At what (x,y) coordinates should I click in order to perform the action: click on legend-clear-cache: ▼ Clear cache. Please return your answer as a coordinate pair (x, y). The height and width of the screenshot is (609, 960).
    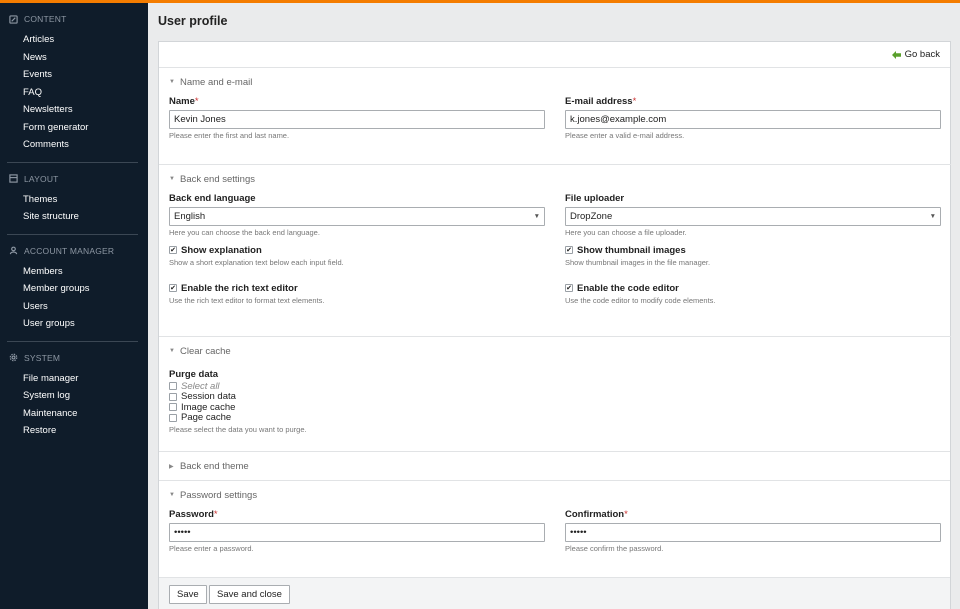
    Looking at the image, I should click on (554, 351).